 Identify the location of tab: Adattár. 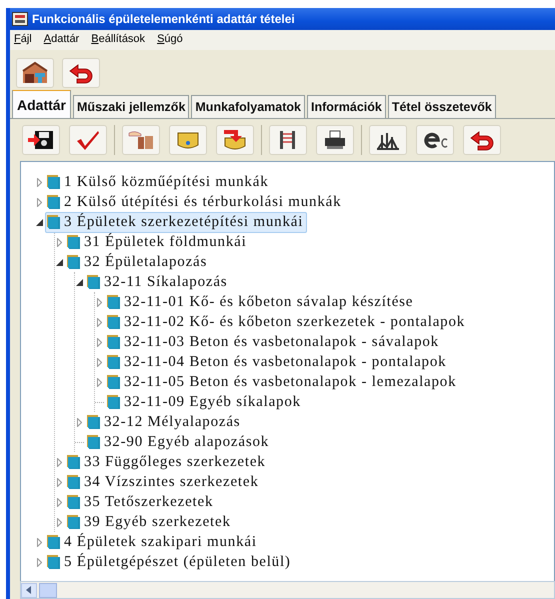
(42, 104).